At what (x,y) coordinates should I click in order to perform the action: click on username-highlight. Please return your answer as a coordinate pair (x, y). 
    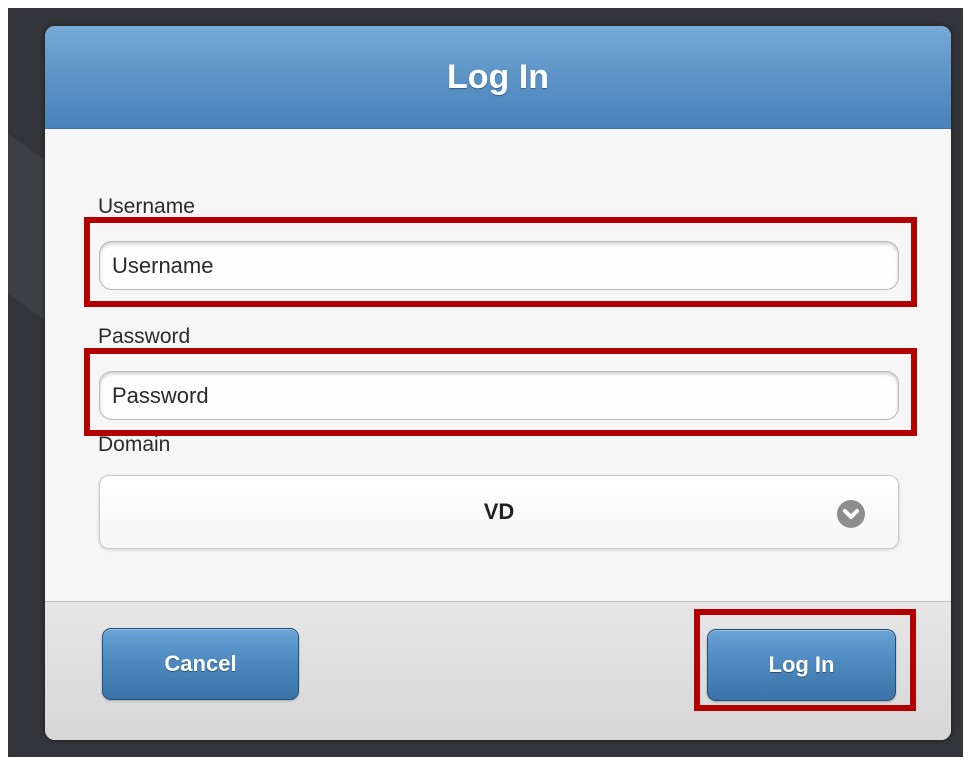
    Looking at the image, I should click on (500, 262).